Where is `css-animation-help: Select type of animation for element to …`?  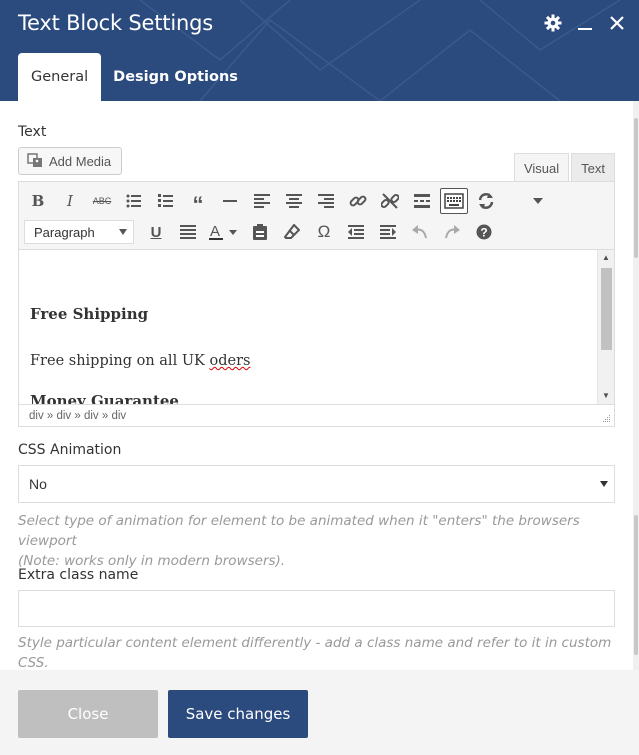
css-animation-help: Select type of animation for element to … is located at coordinates (299, 541).